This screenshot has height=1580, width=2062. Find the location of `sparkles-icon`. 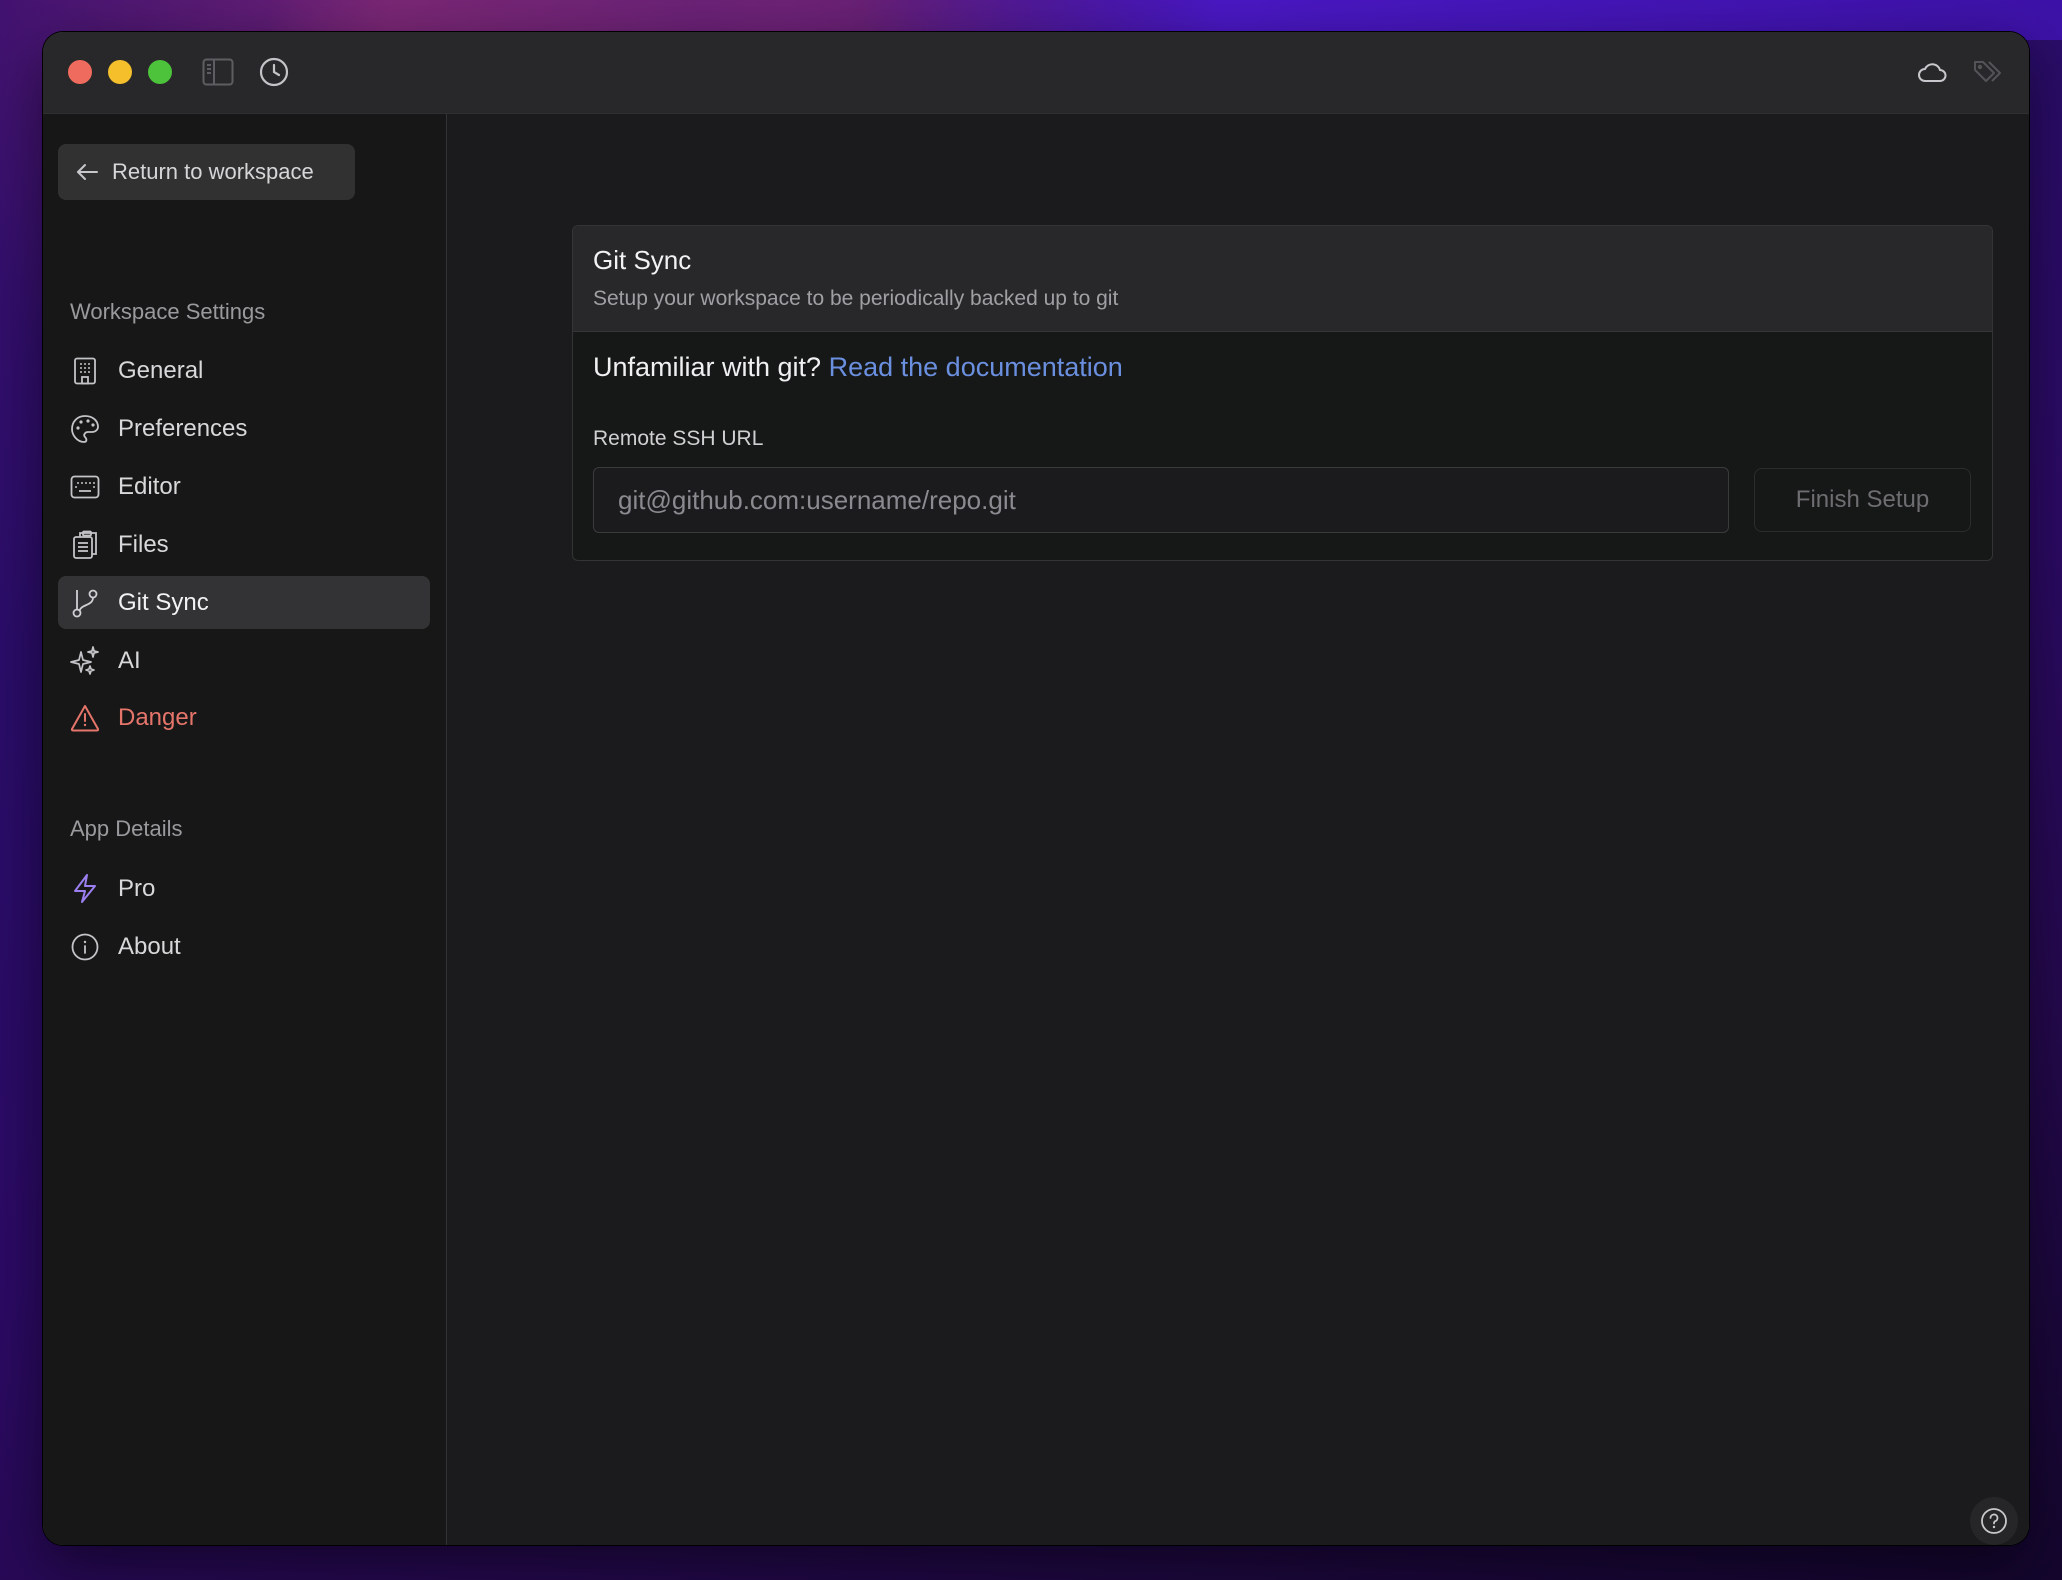

sparkles-icon is located at coordinates (85, 660).